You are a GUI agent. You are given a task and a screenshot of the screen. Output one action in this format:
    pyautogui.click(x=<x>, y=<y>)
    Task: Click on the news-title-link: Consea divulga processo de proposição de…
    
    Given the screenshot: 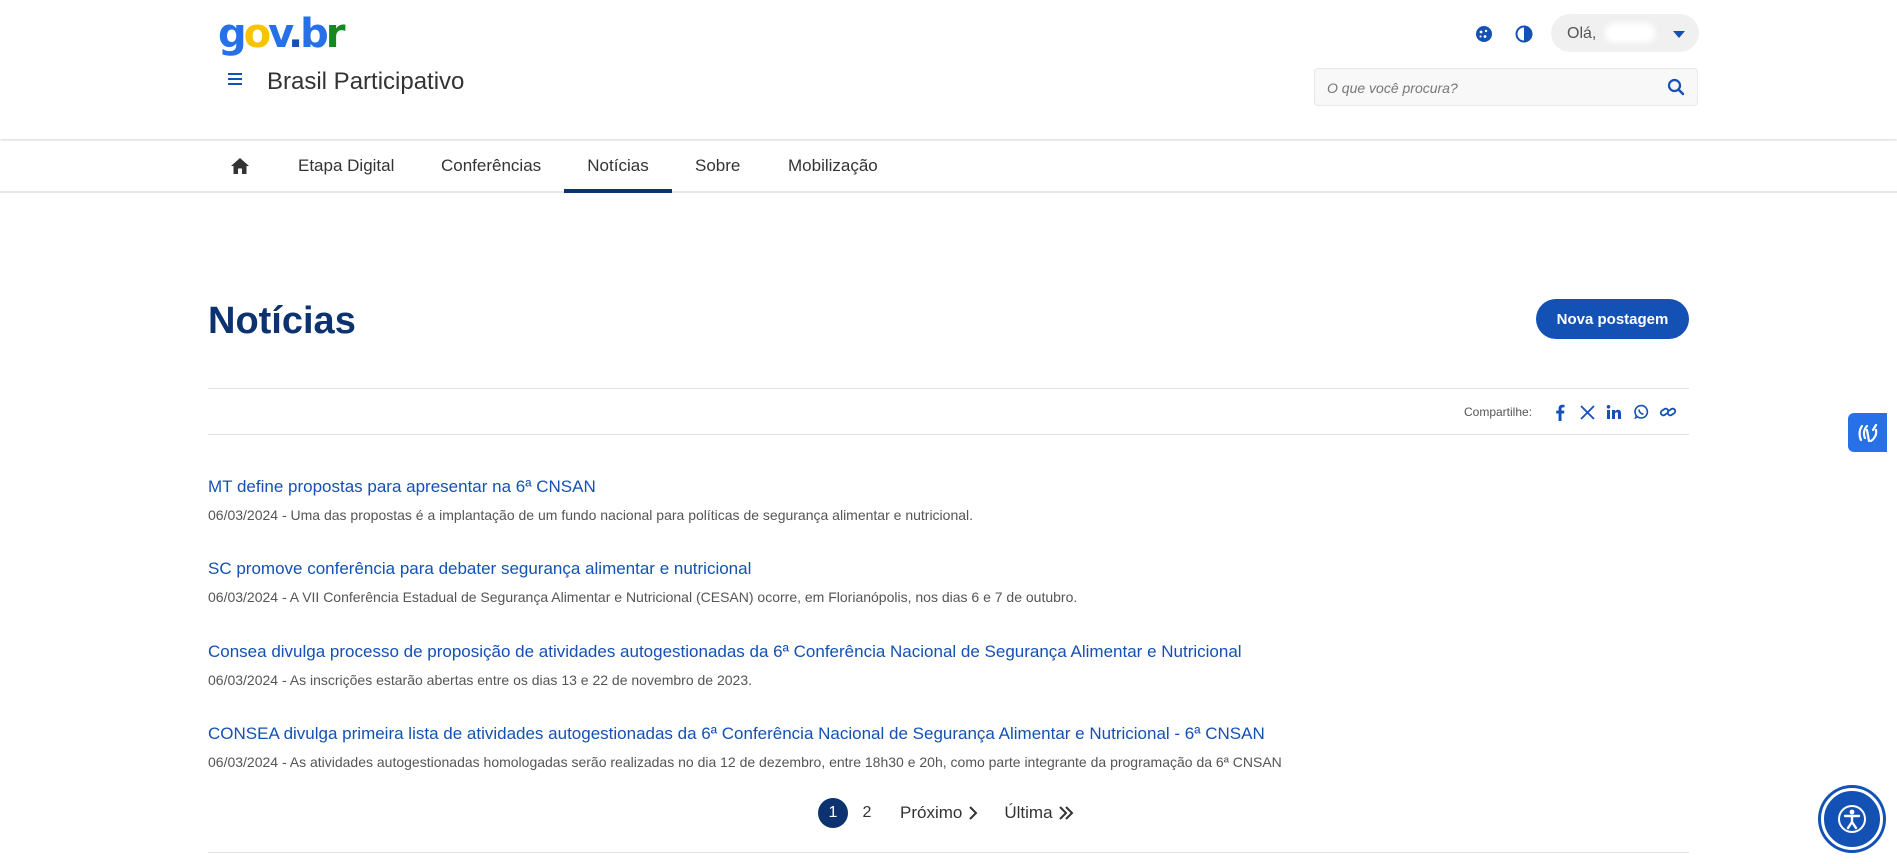 What is the action you would take?
    pyautogui.click(x=725, y=652)
    